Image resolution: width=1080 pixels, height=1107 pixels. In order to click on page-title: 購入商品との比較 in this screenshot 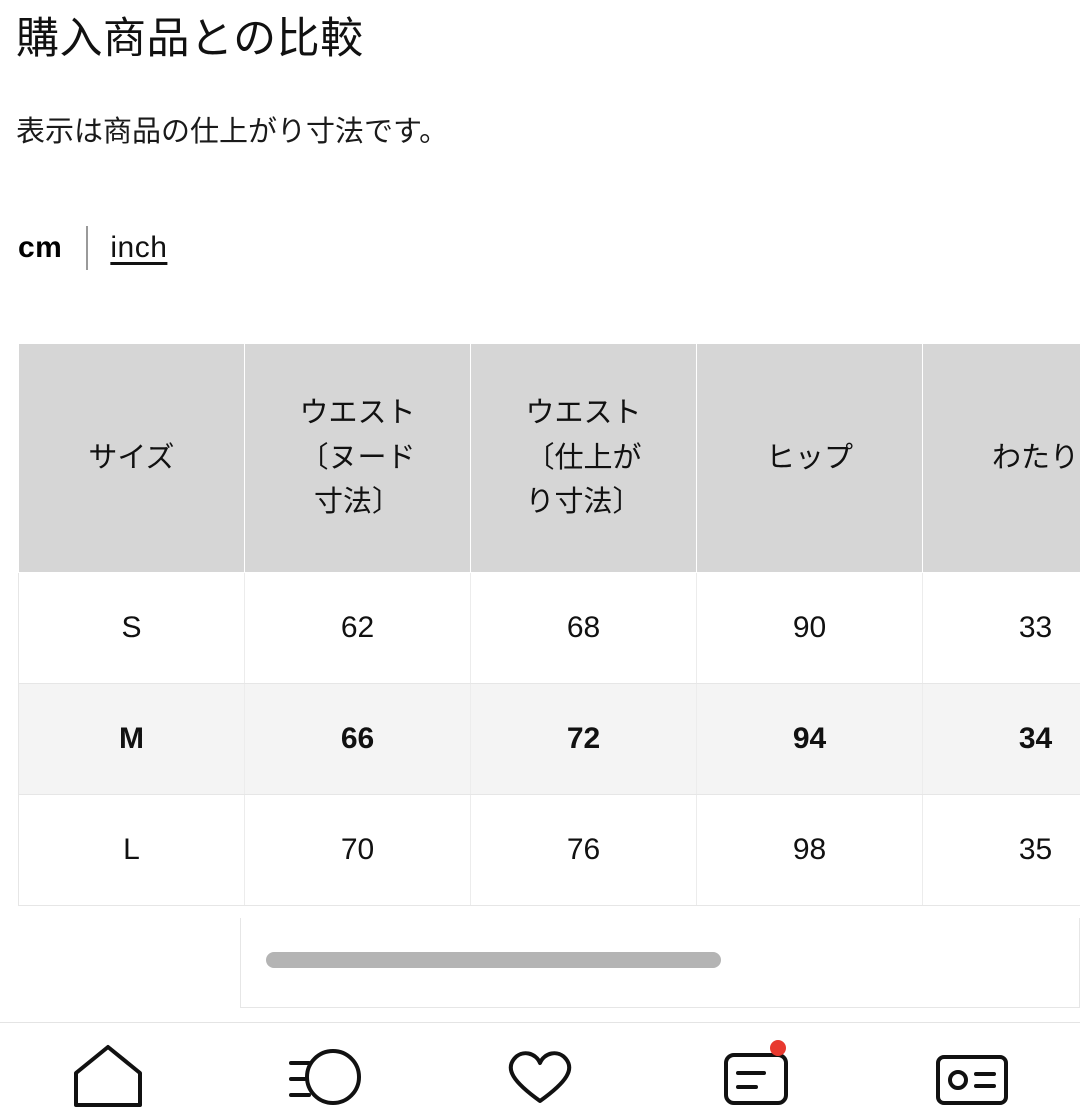, I will do `click(190, 40)`.